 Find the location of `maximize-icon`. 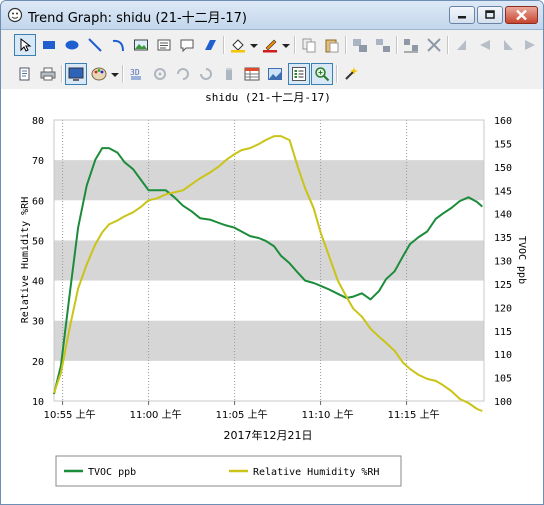

maximize-icon is located at coordinates (490, 14).